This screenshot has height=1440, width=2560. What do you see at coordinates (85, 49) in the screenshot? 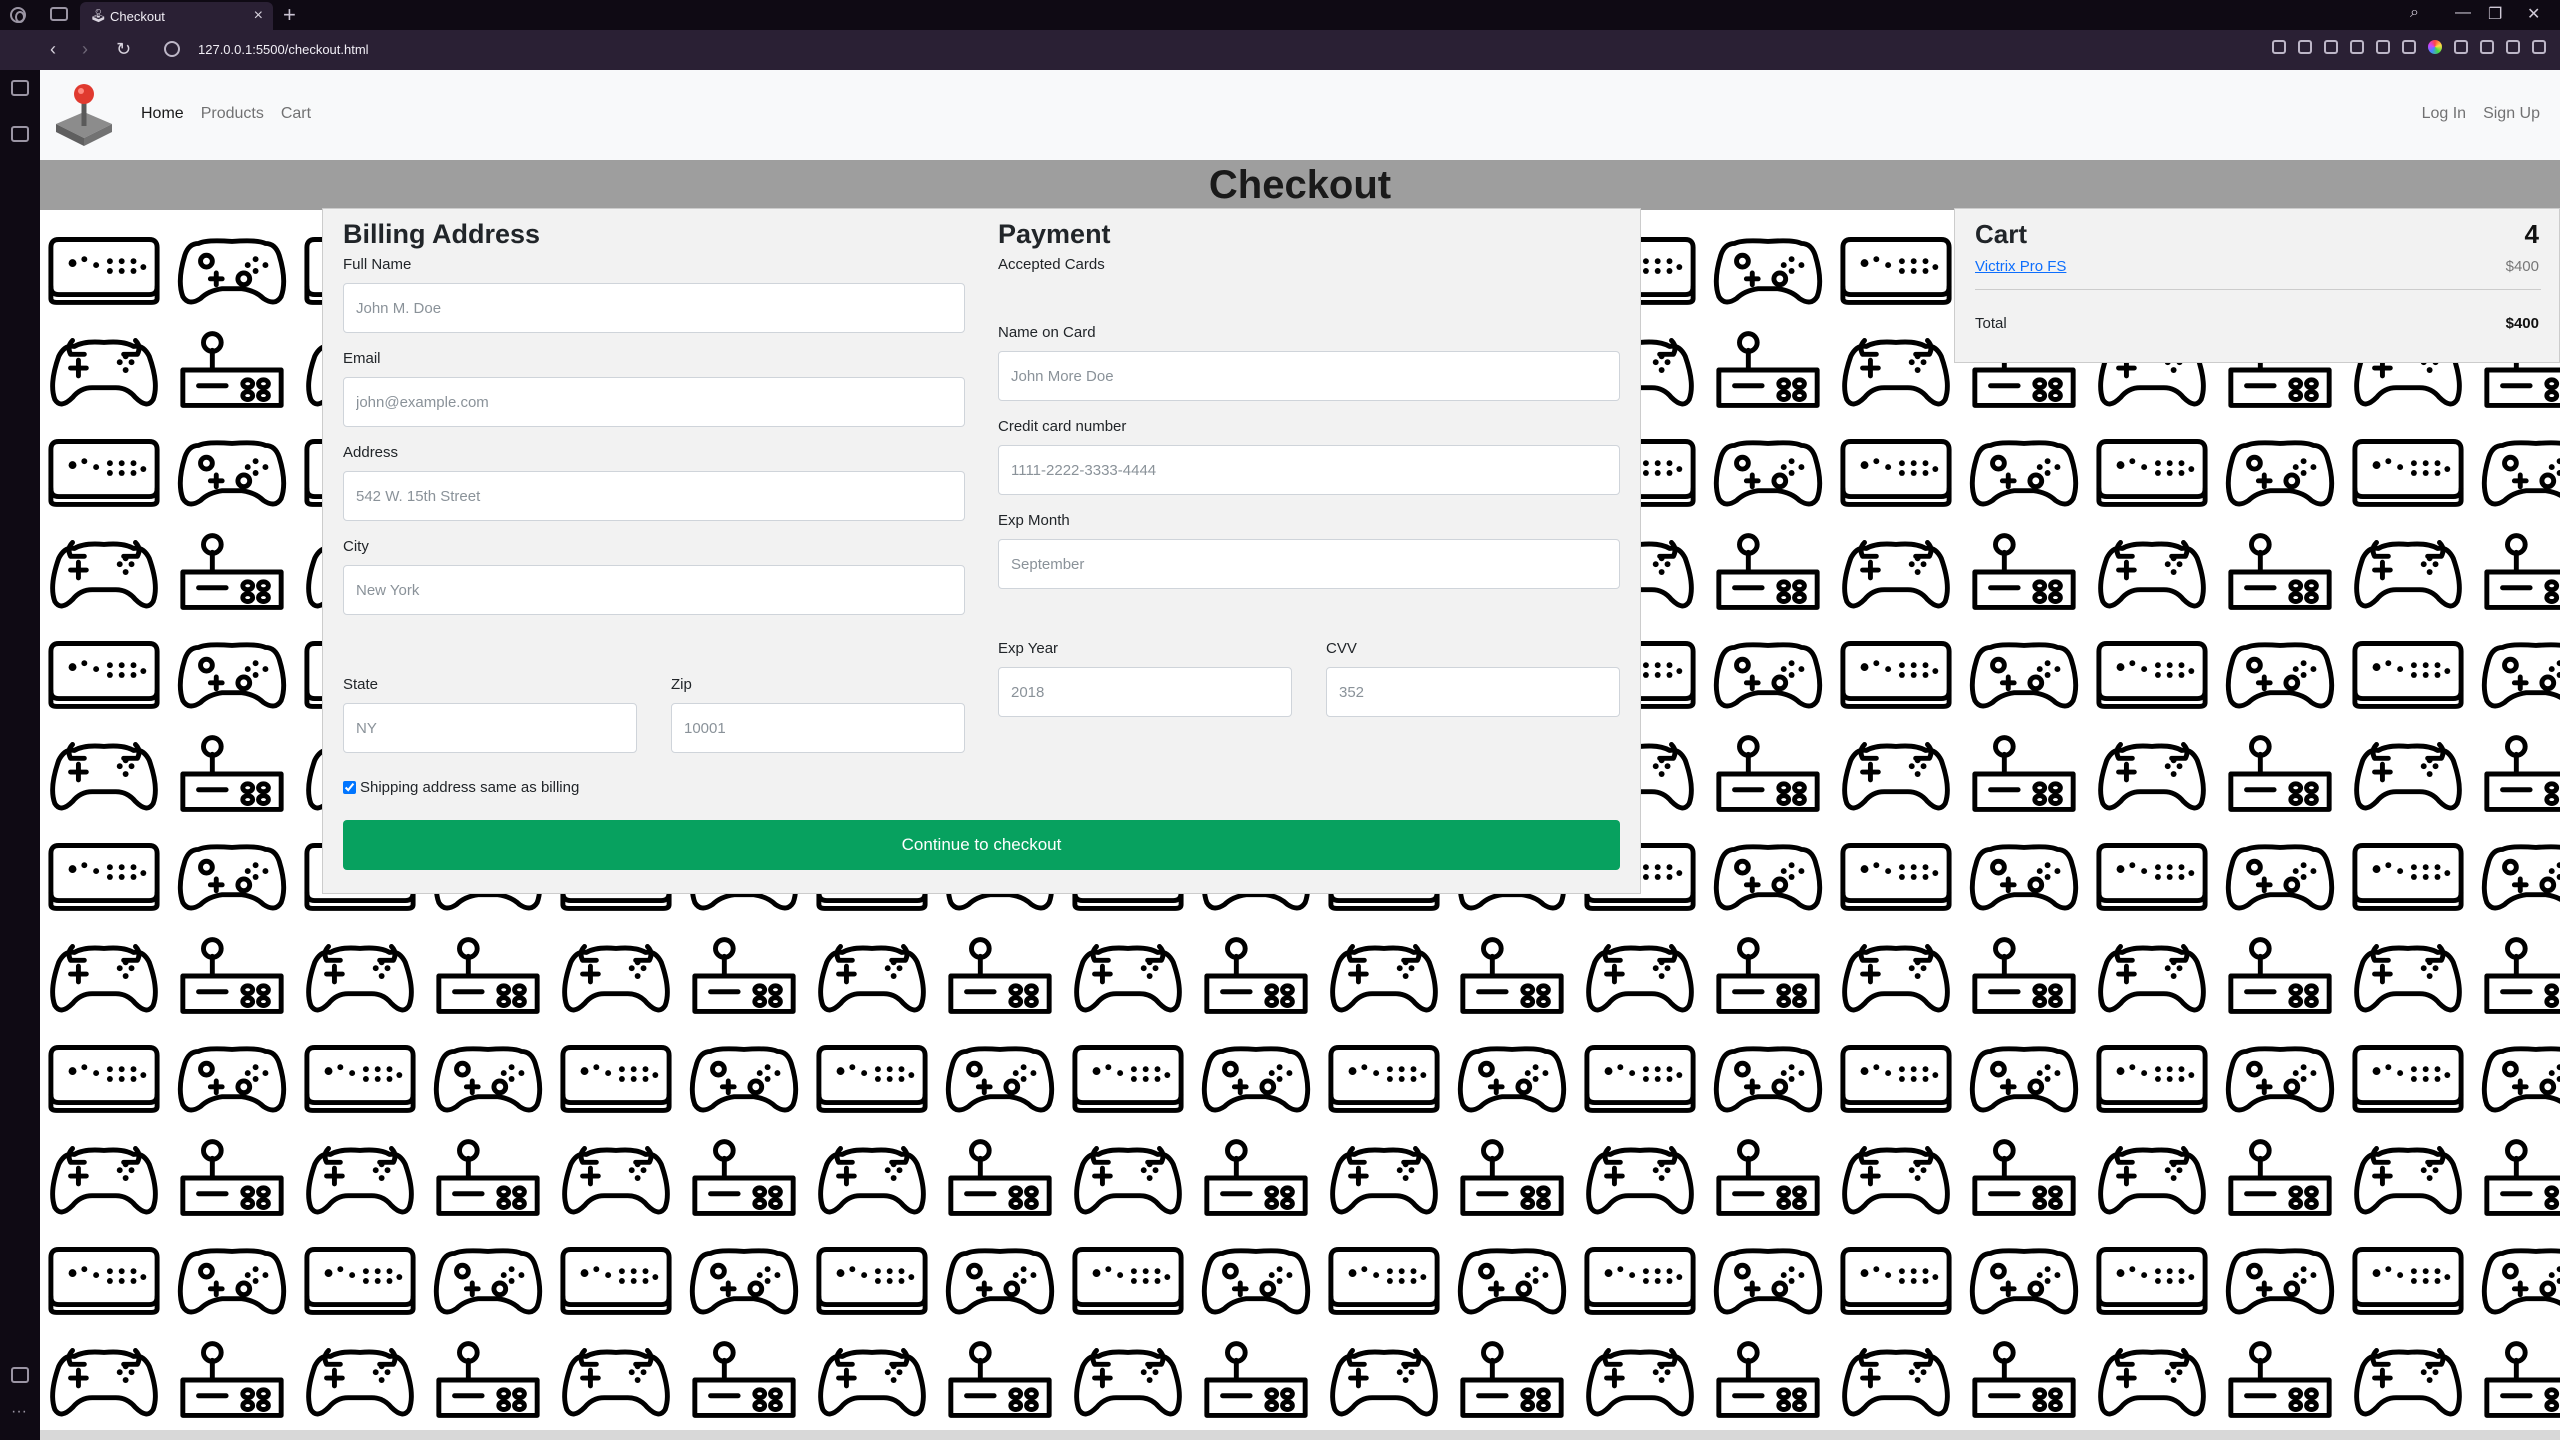
I see `forward-icon: ›` at bounding box center [85, 49].